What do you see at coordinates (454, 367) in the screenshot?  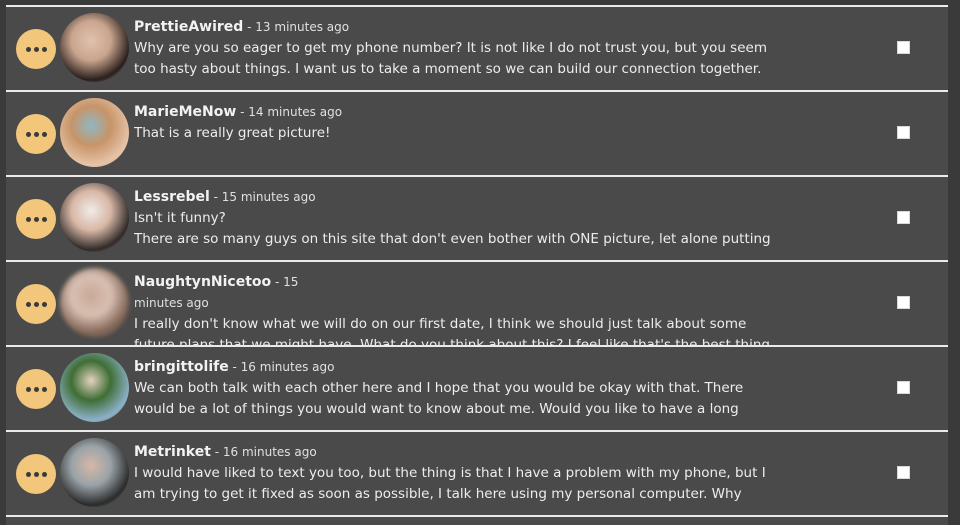 I see `message-header: bringittolife - 16 minutes ago` at bounding box center [454, 367].